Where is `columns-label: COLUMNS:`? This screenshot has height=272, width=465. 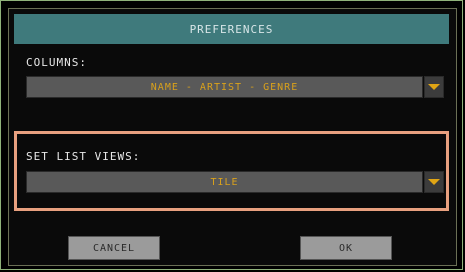 columns-label: COLUMNS: is located at coordinates (56, 62).